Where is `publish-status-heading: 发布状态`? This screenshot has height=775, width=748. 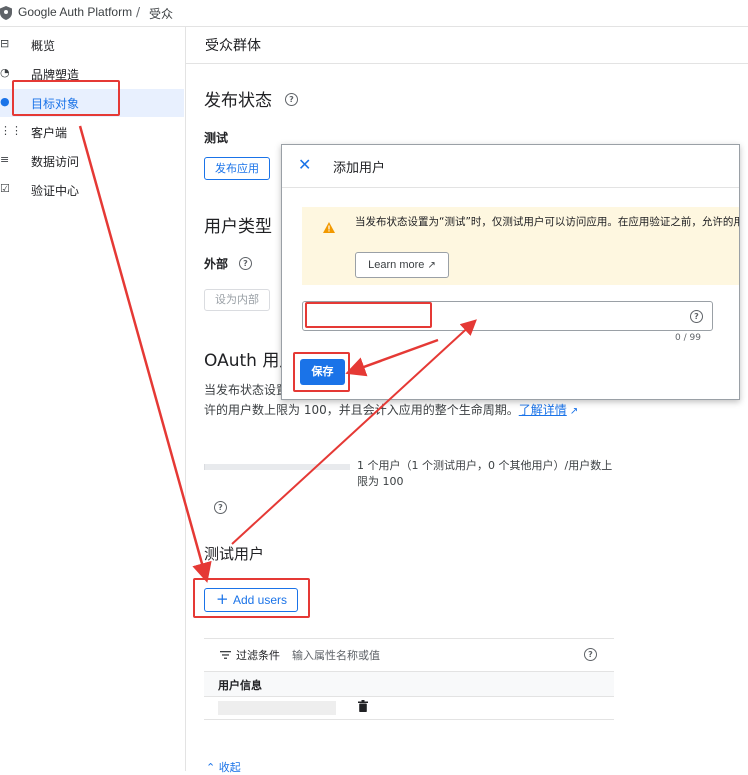 publish-status-heading: 发布状态 is located at coordinates (238, 101).